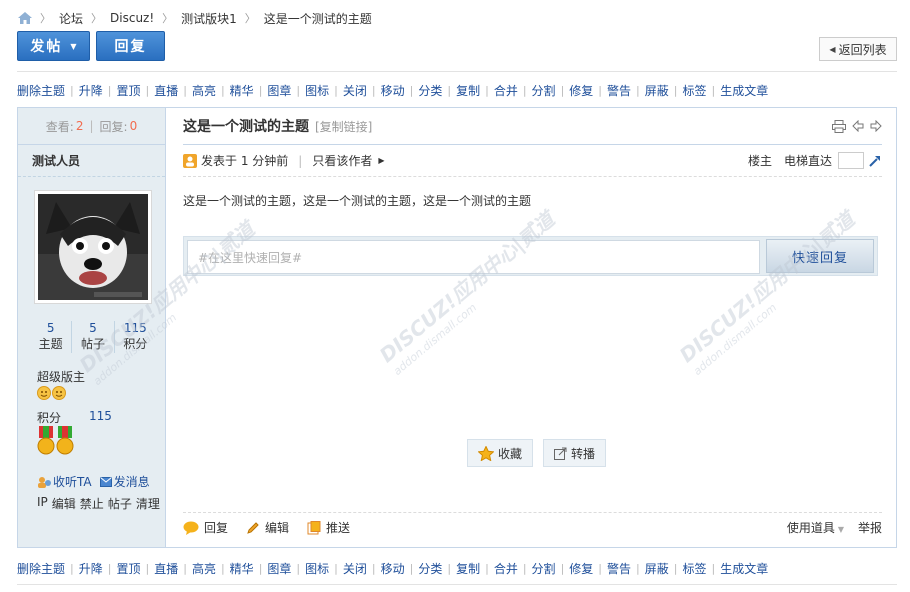  Describe the element at coordinates (93, 481) in the screenshot. I see `author-actions: 收听TA 发消息` at that location.